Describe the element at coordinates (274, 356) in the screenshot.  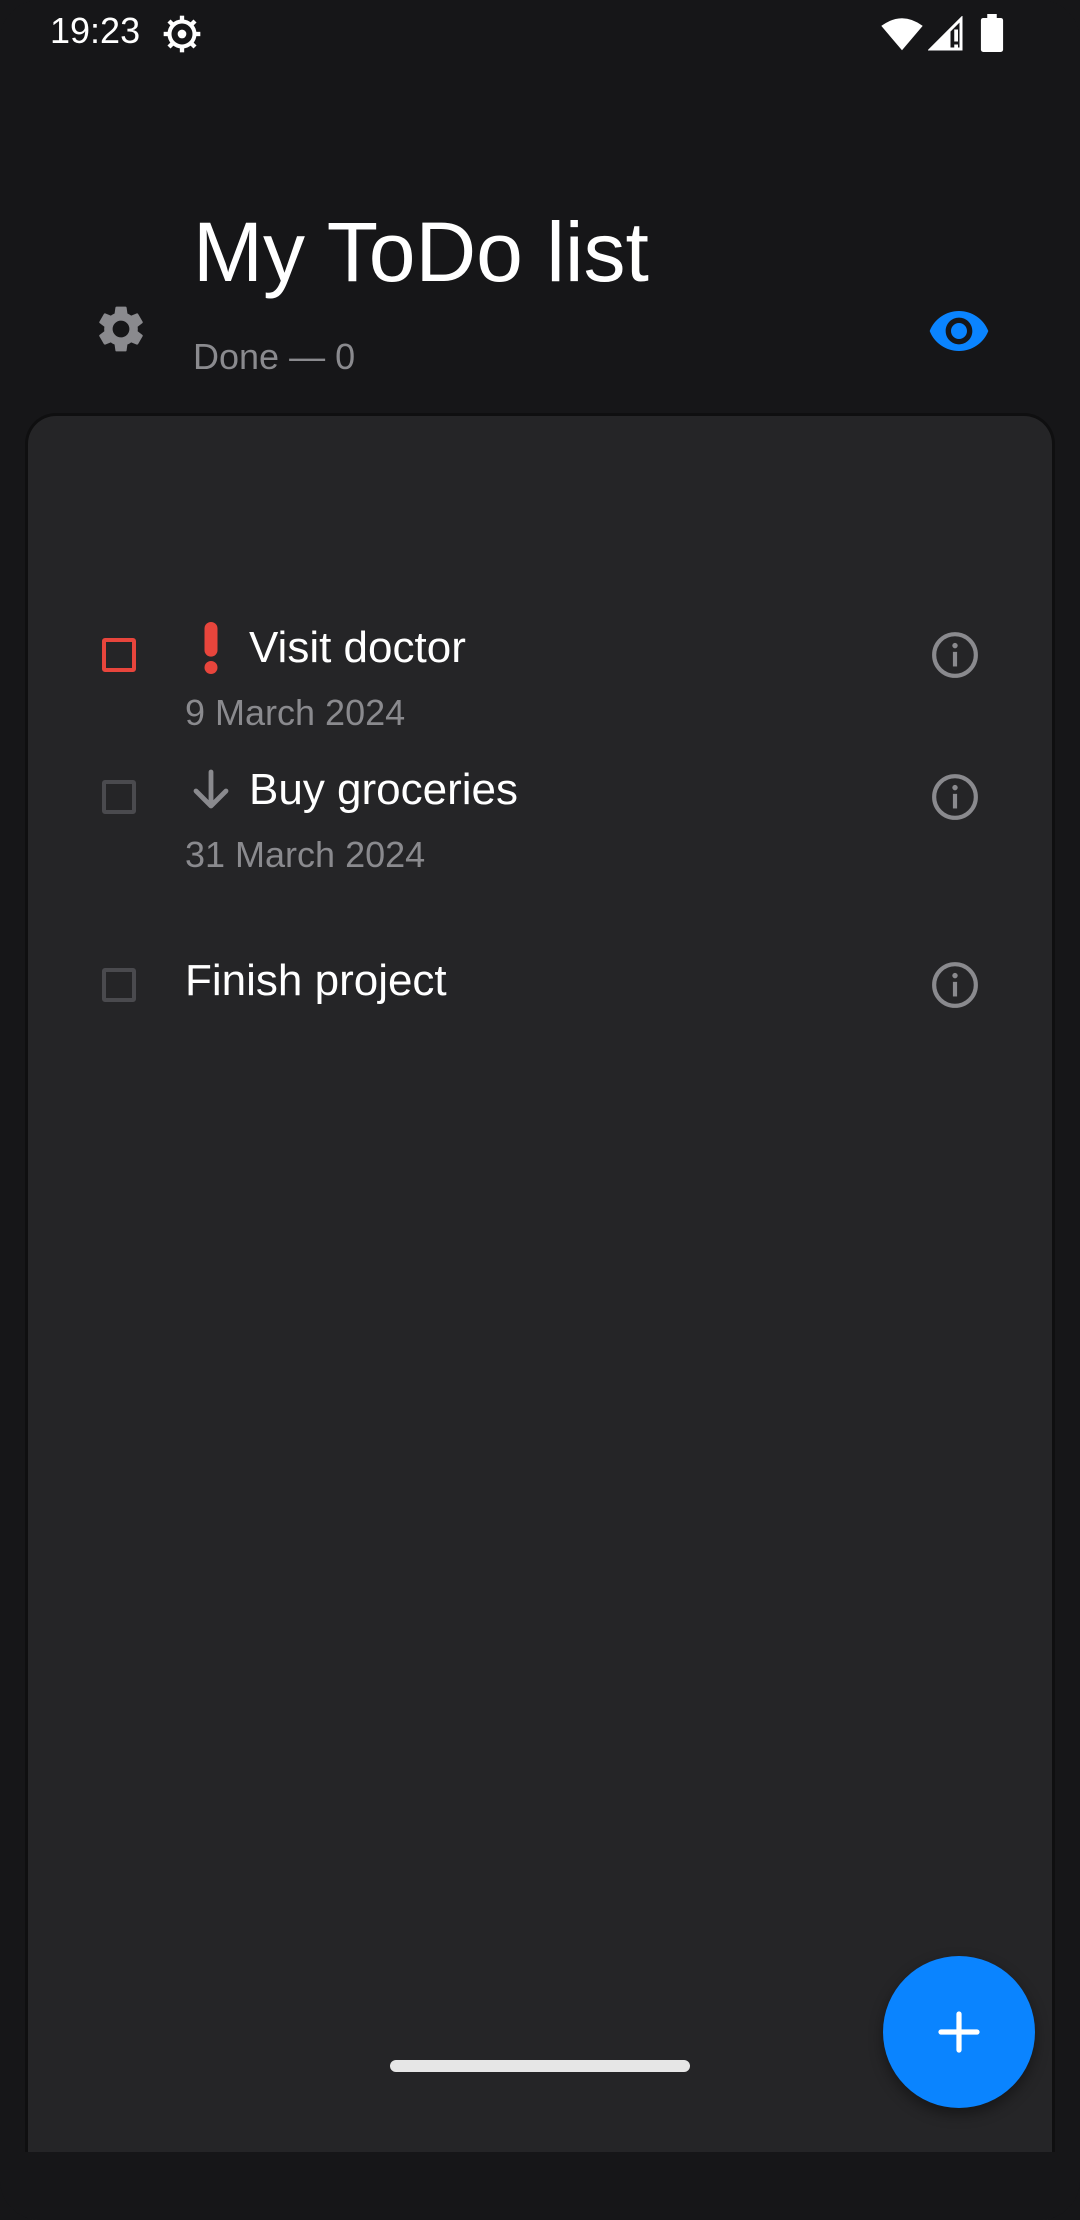
I see `done-count: Done — 0` at that location.